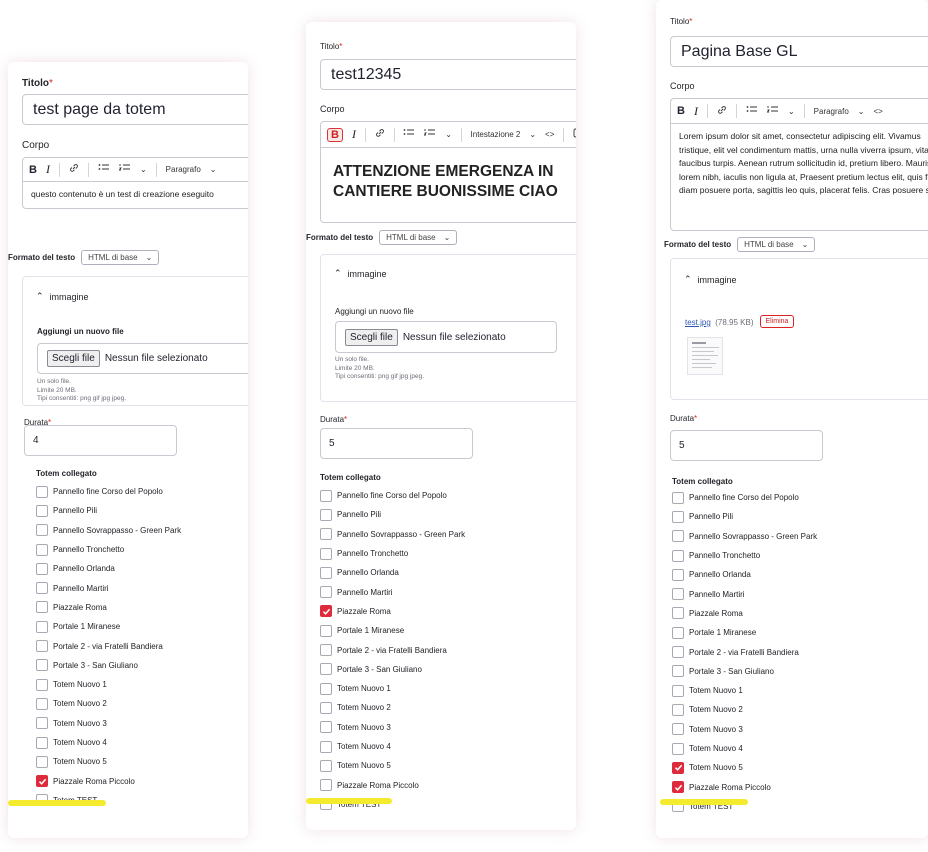  I want to click on file-input: Scegli file Nessun file selezionato, so click(446, 337).